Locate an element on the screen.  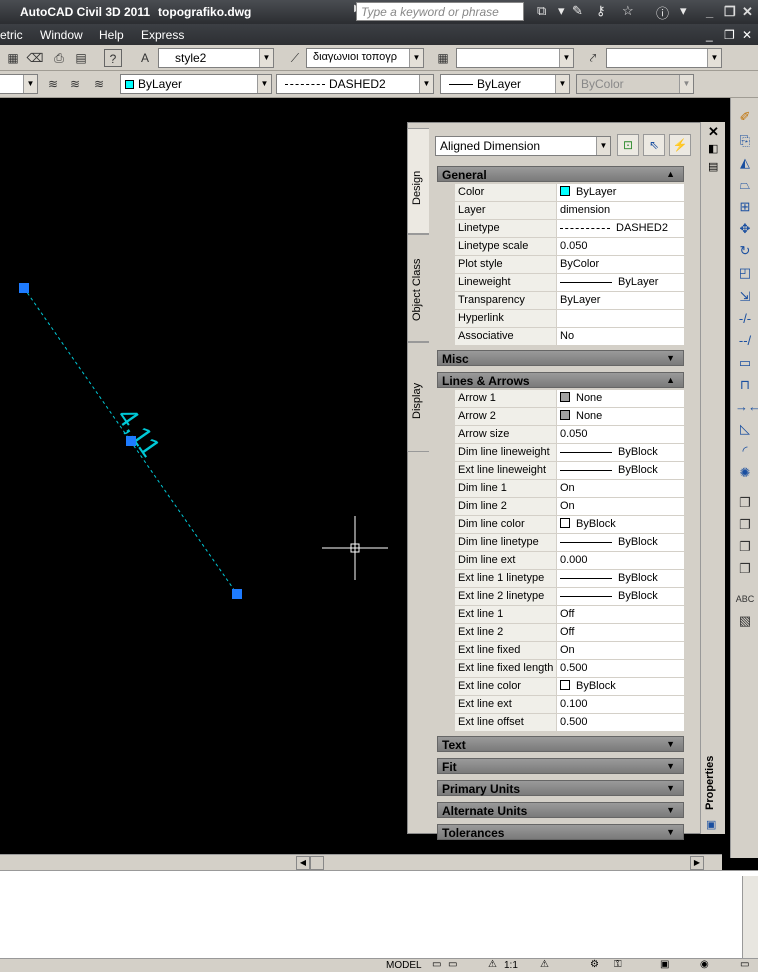
close-icon: ✕ is located at coordinates (747, 12).